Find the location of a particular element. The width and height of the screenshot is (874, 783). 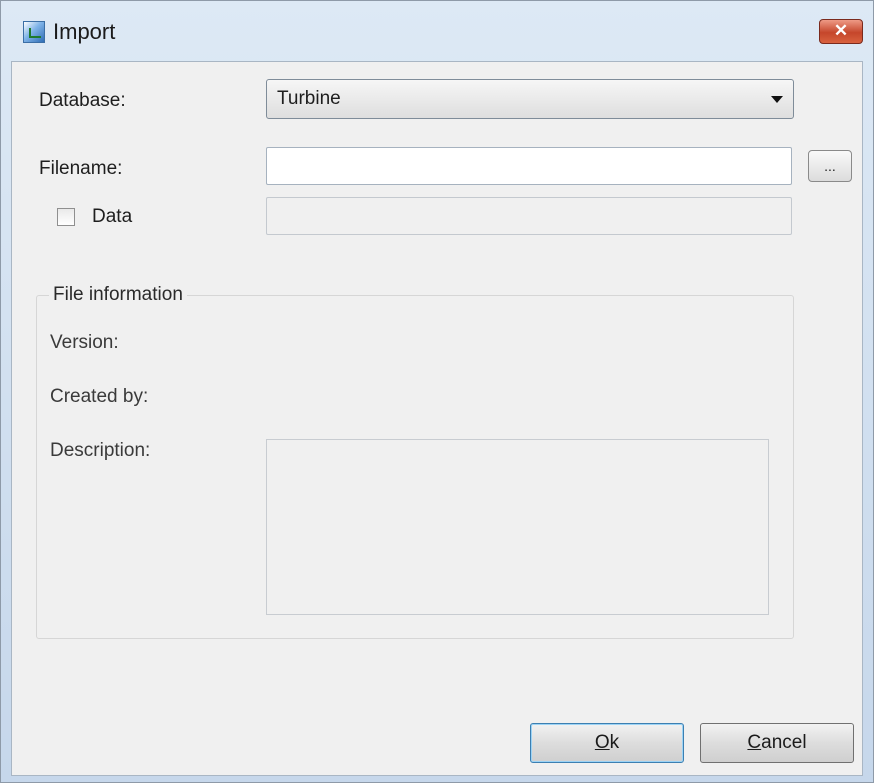

data-label: Data is located at coordinates (112, 216).